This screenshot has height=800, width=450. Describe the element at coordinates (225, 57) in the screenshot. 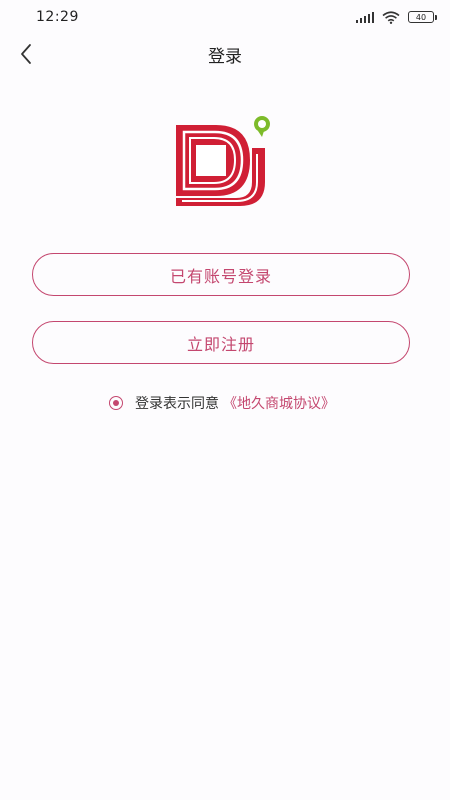

I see `page-title: 登录` at that location.